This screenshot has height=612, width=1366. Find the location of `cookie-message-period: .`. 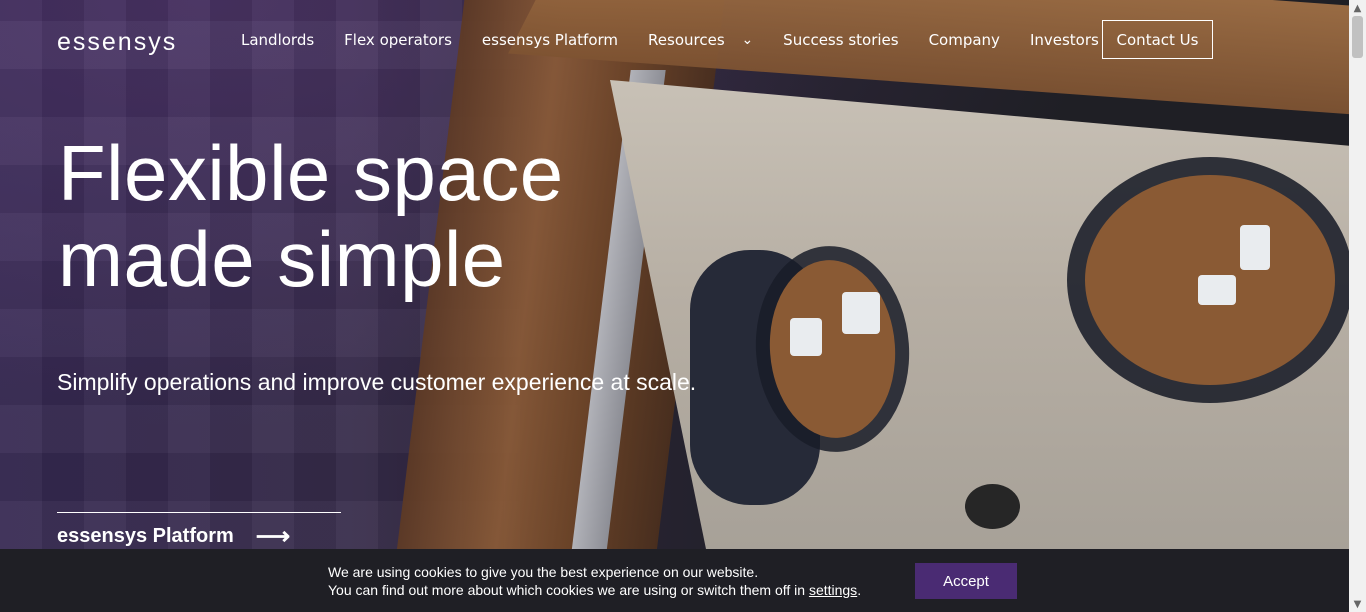

cookie-message-period: . is located at coordinates (859, 590).